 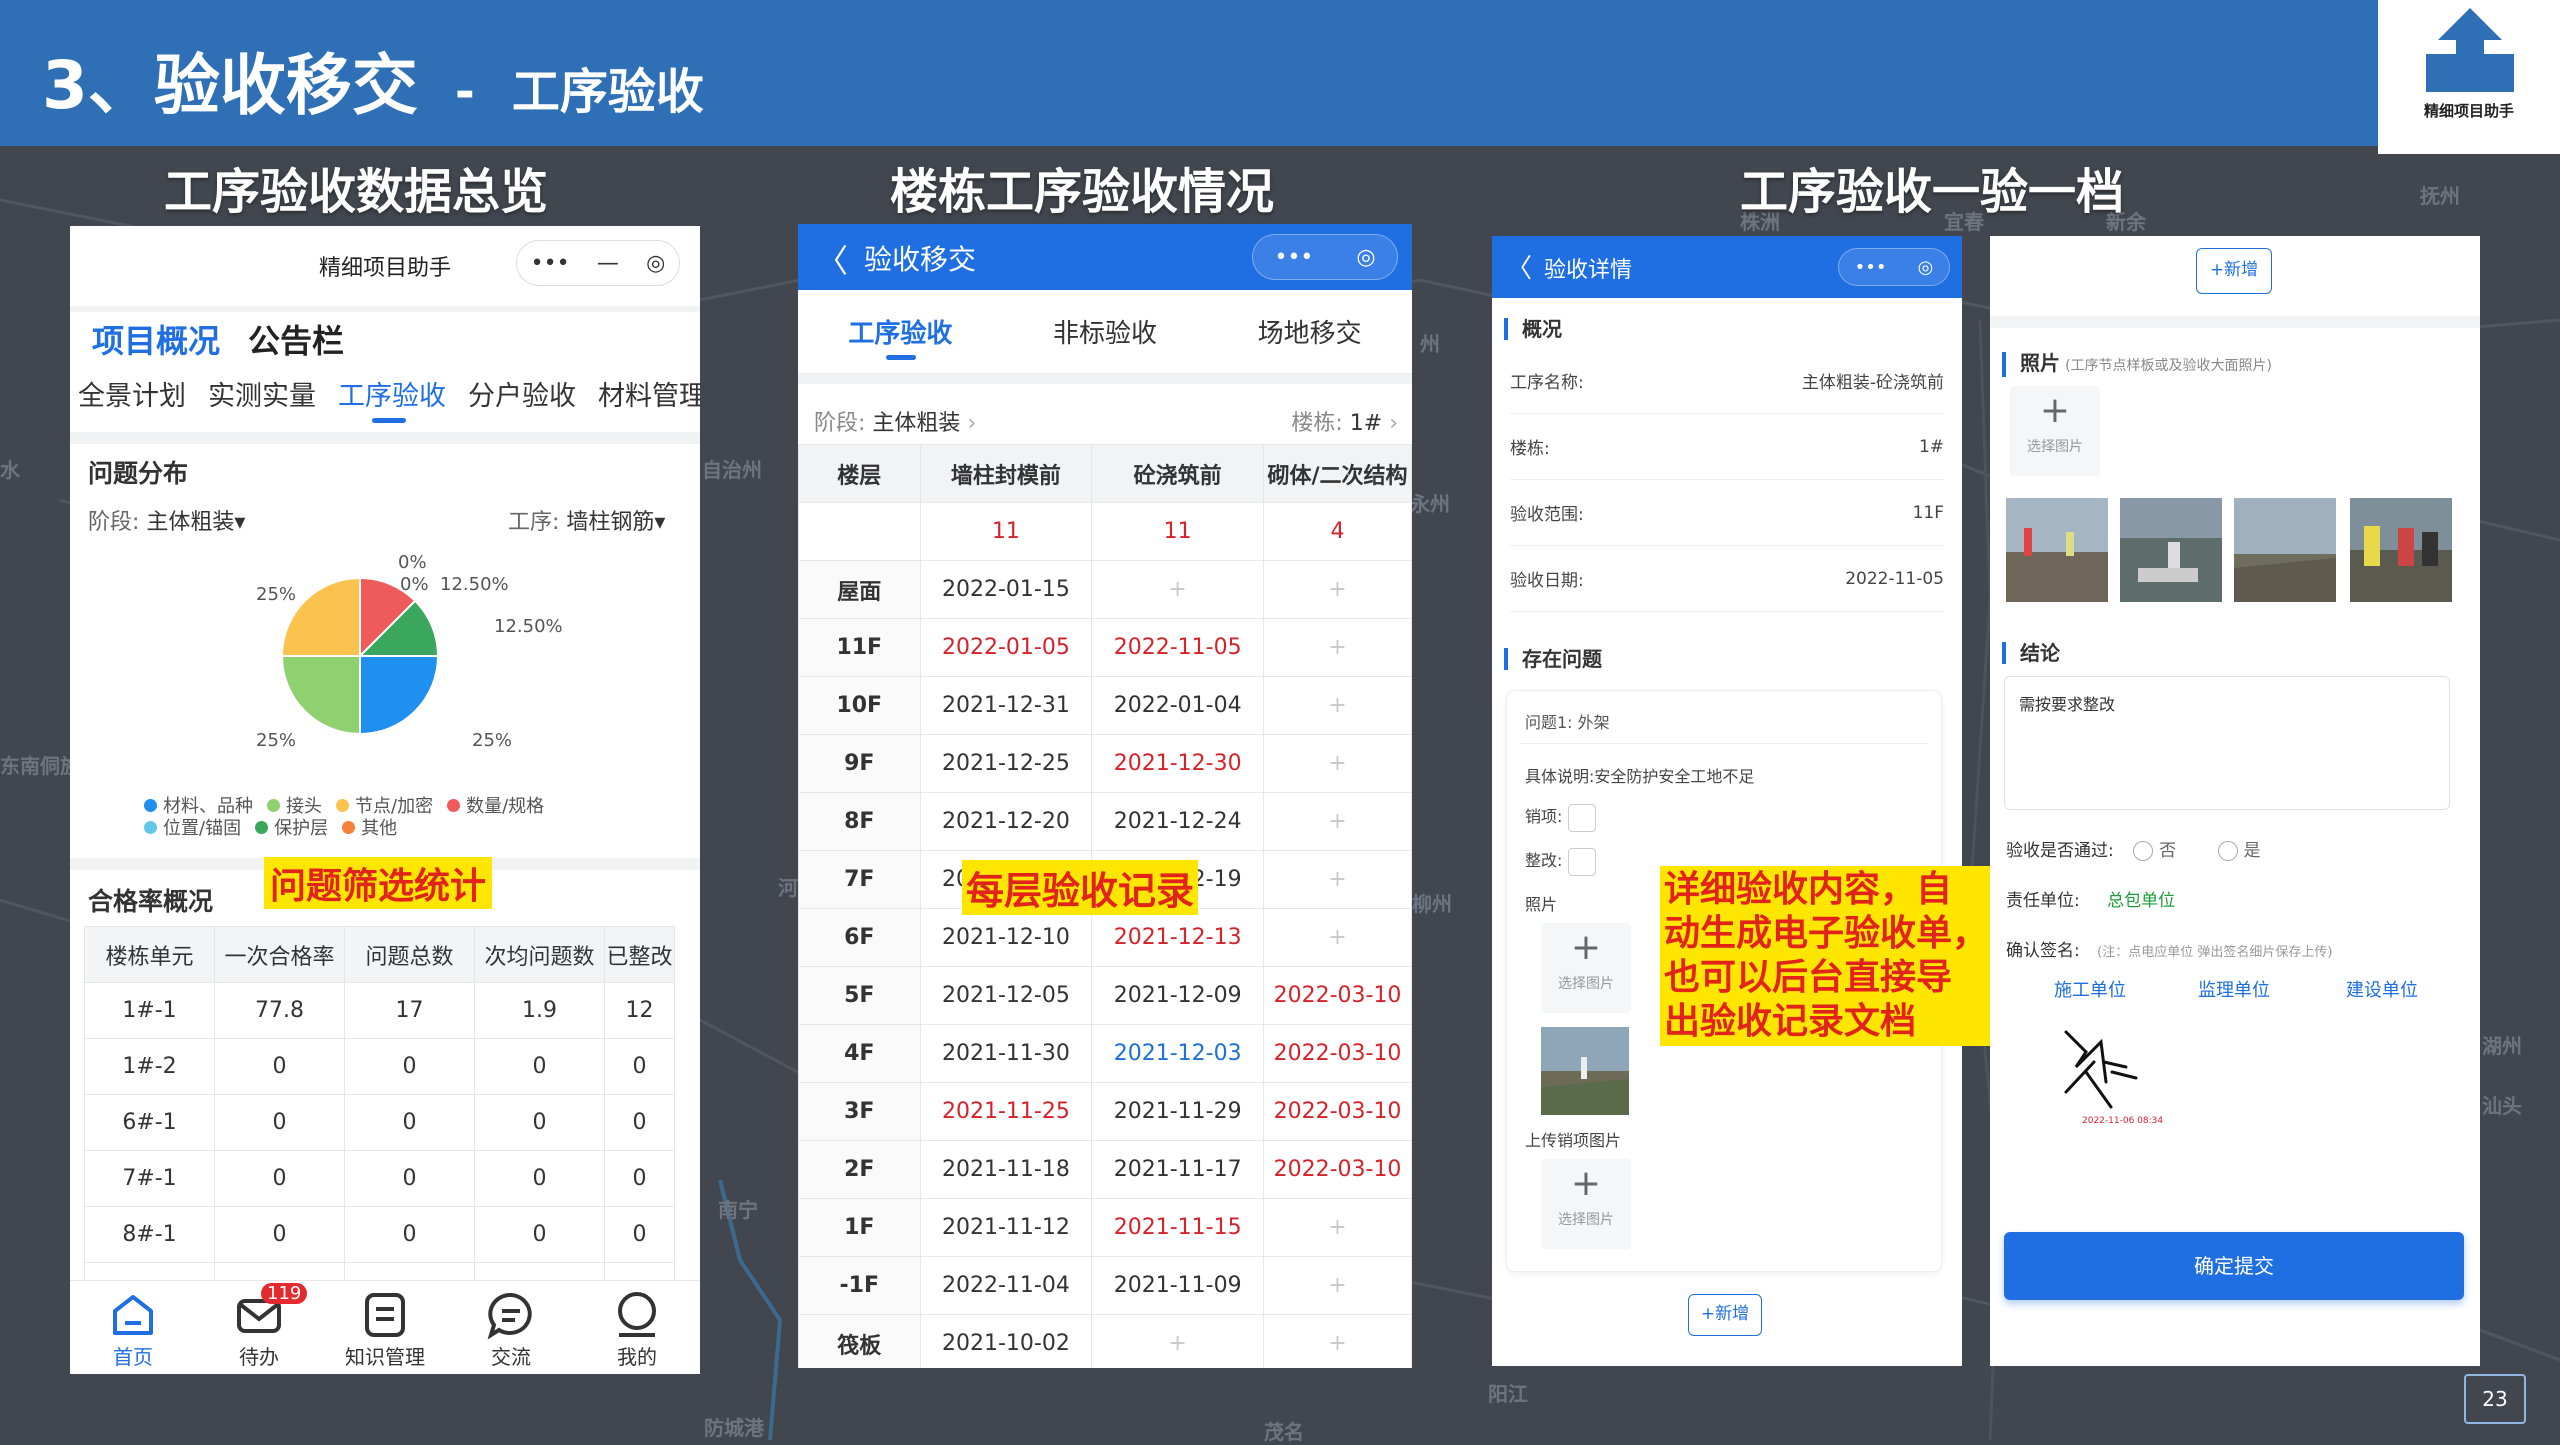 What do you see at coordinates (379, 1178) in the screenshot?
I see `table-row: 7#-1 0 0 0 0` at bounding box center [379, 1178].